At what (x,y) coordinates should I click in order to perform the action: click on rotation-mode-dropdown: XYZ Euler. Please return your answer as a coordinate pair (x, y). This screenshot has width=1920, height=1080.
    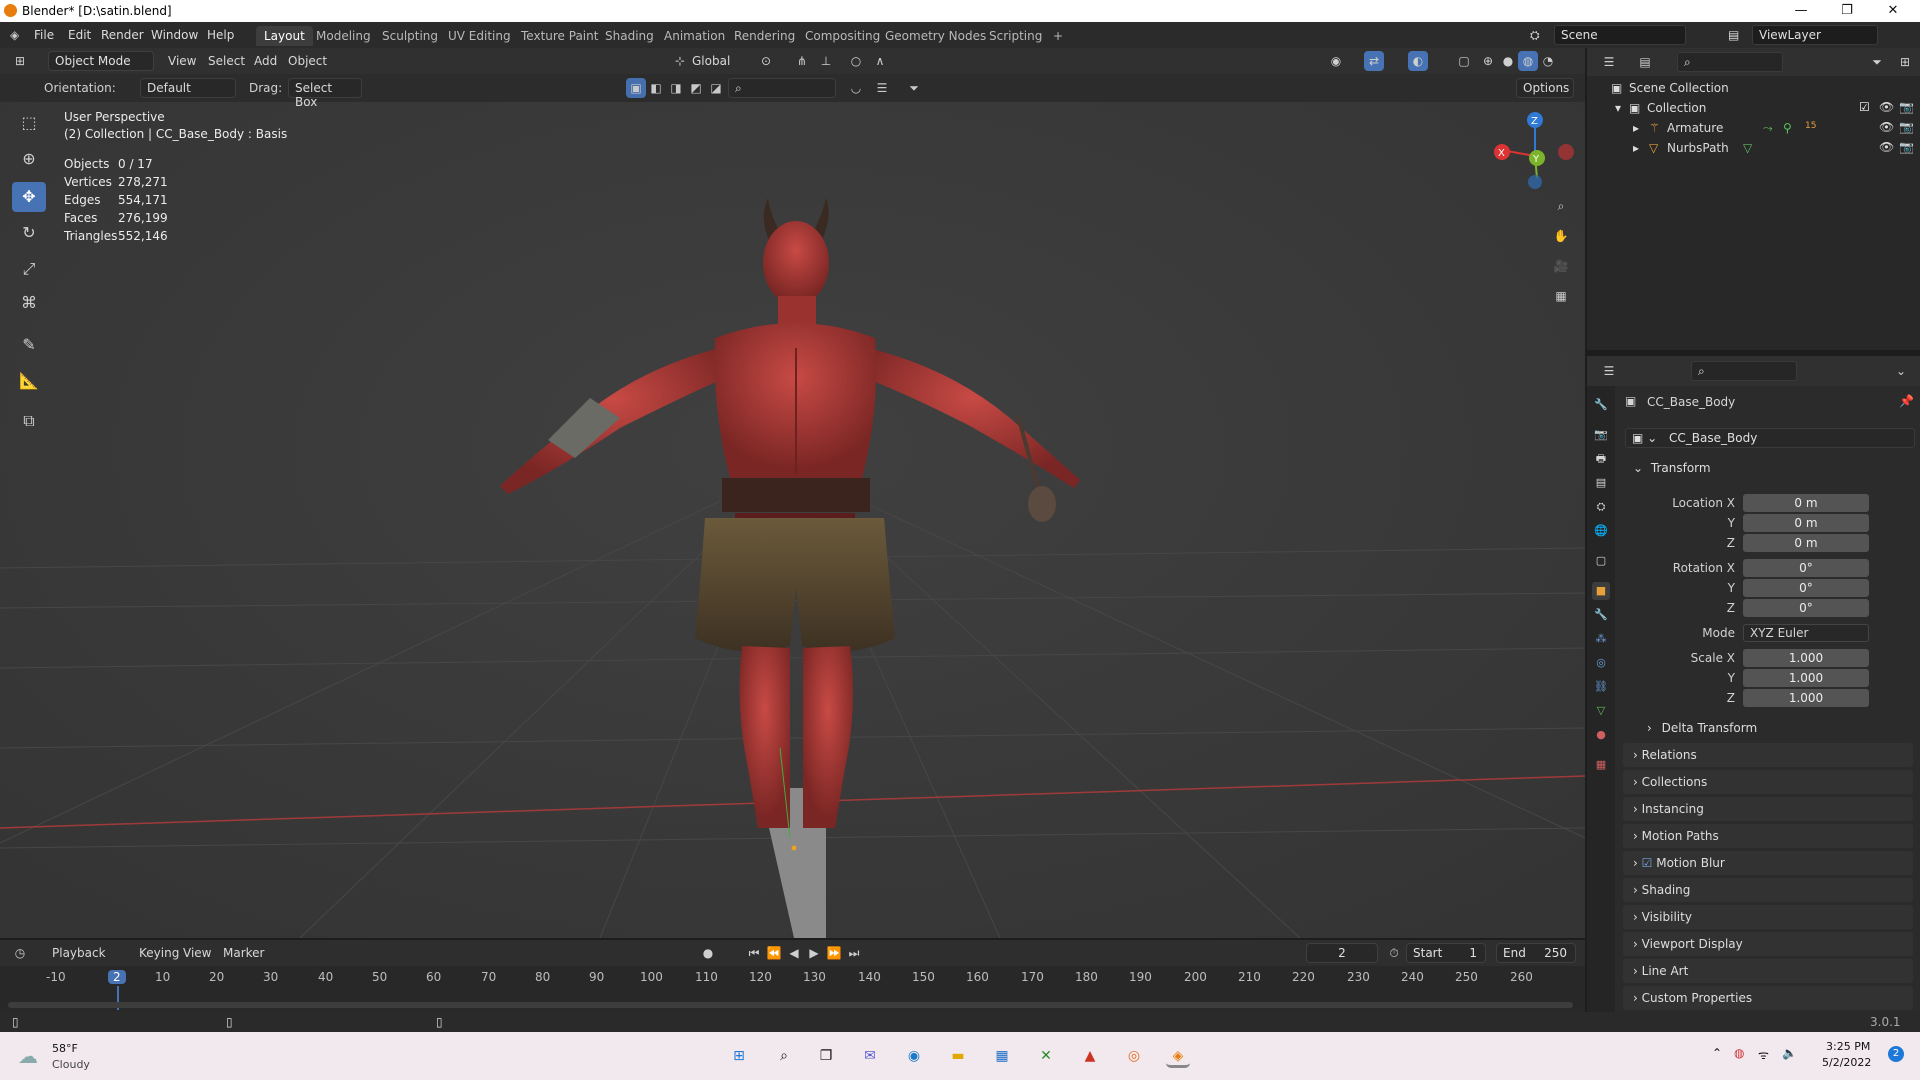
    Looking at the image, I should click on (1806, 633).